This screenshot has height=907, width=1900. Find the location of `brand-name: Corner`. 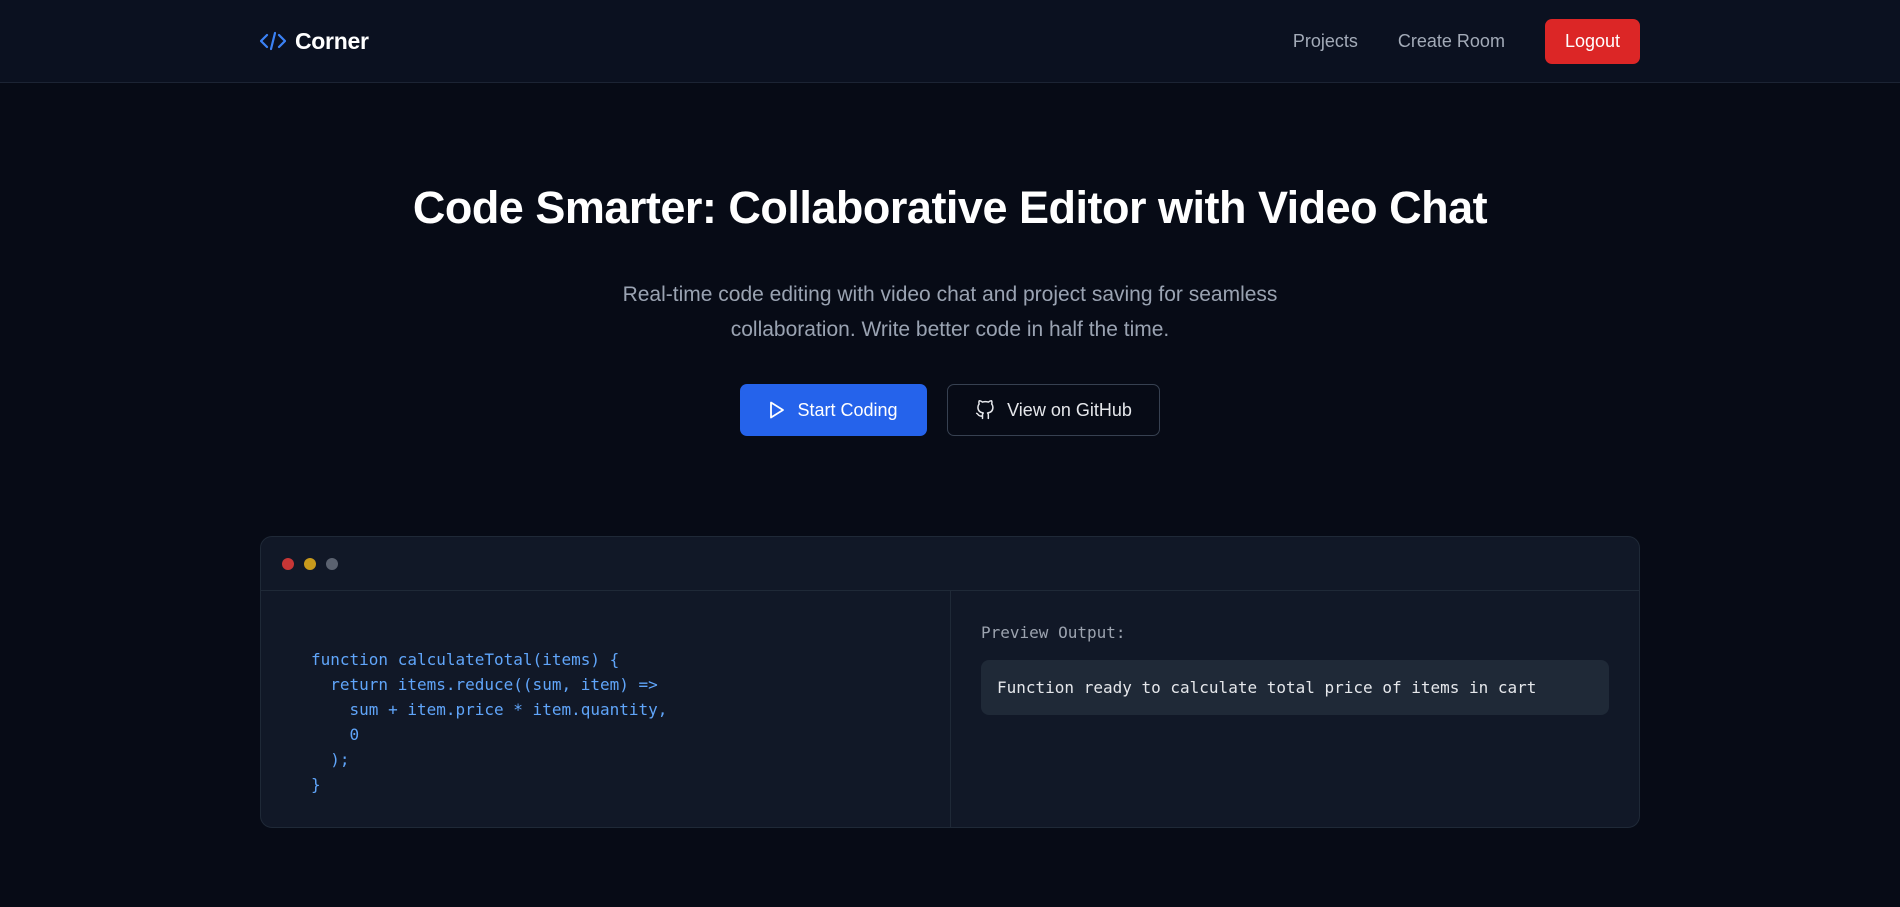

brand-name: Corner is located at coordinates (332, 40).